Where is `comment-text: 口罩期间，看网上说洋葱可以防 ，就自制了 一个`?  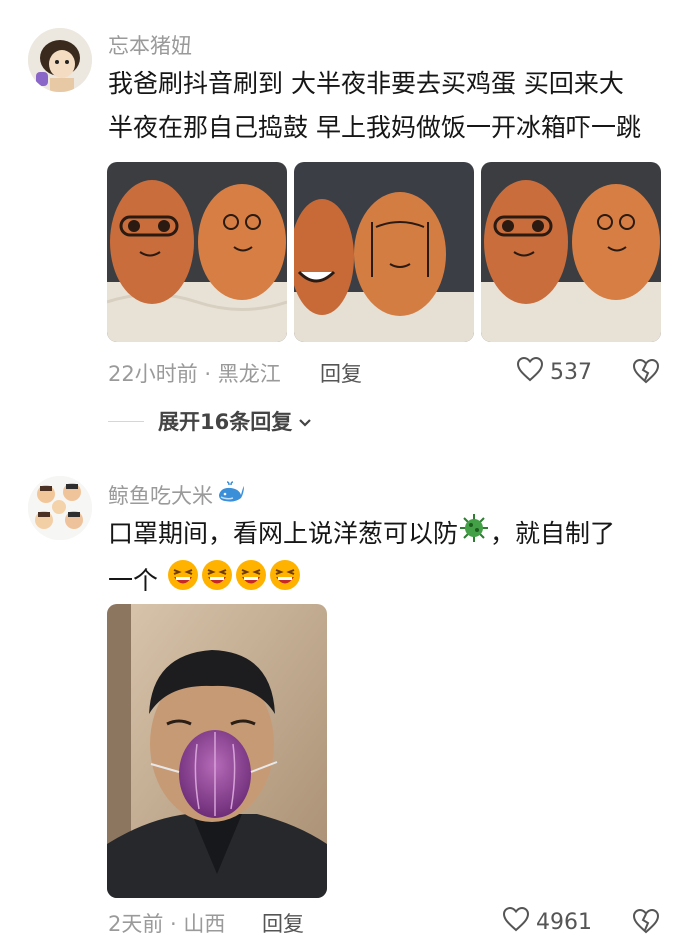
comment-text: 口罩期间，看网上说洋葱可以防 ，就自制了 一个 is located at coordinates (388, 559).